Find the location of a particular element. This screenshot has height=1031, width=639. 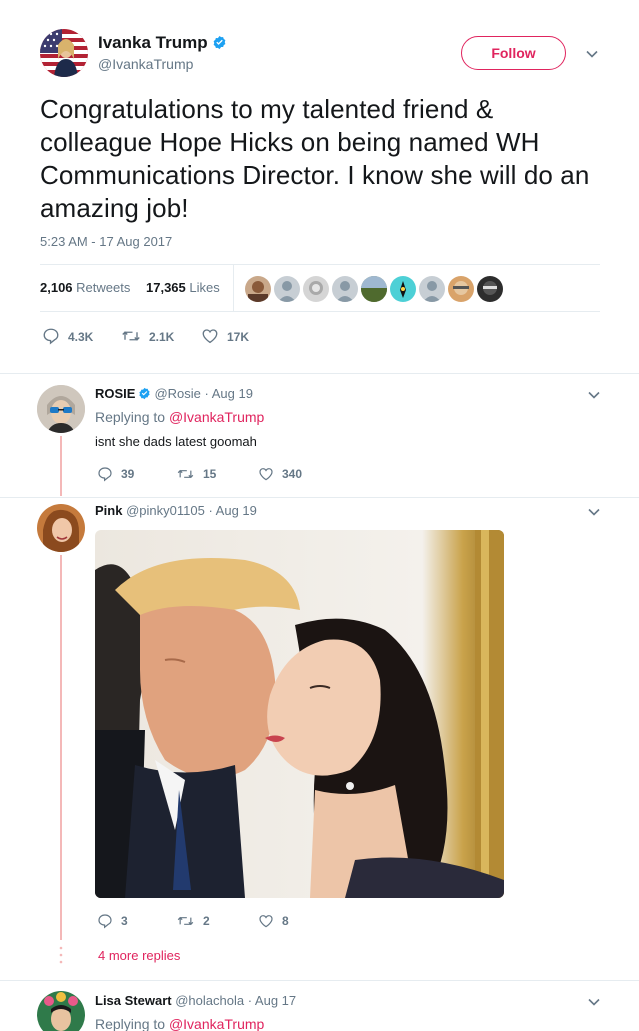

reply-action: 4.3K is located at coordinates (67, 336).